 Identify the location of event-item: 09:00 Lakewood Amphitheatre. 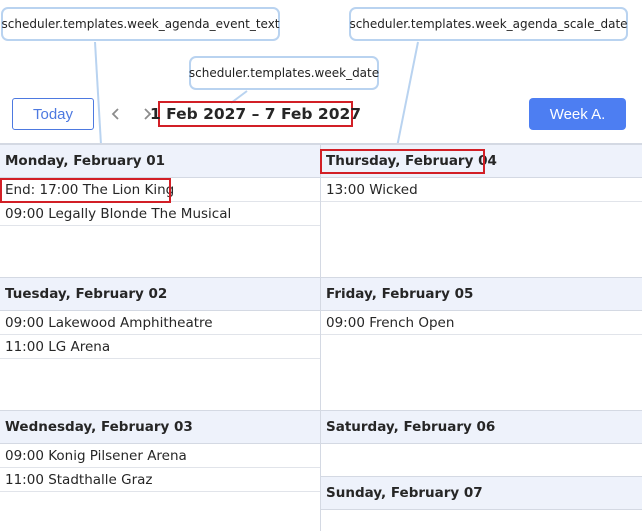
(160, 323).